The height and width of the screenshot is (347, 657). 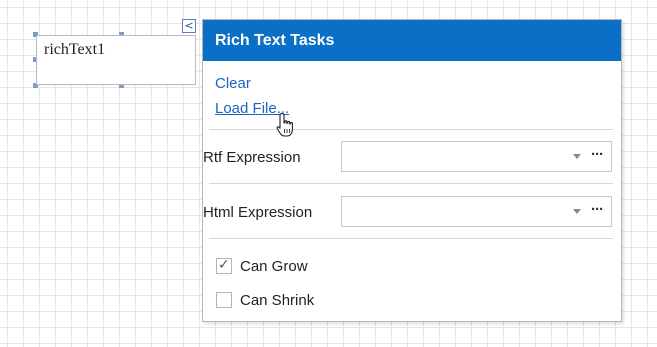 I want to click on can-grow-checkbox: ✓, so click(x=224, y=265).